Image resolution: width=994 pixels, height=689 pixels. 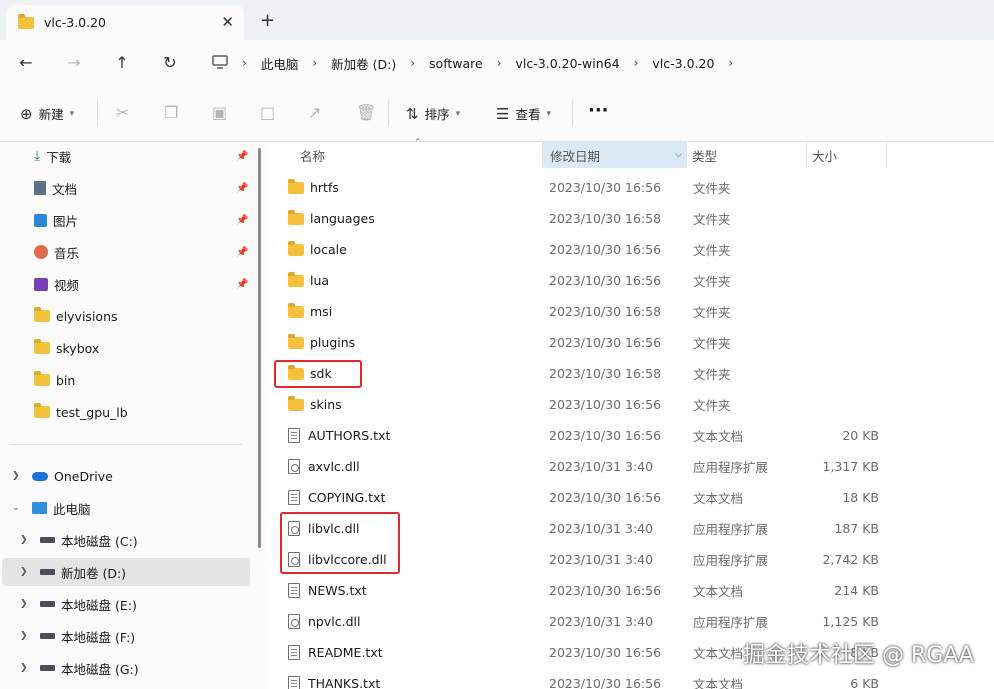 What do you see at coordinates (47, 113) in the screenshot?
I see `new-button: ⊕ 新建 ▾` at bounding box center [47, 113].